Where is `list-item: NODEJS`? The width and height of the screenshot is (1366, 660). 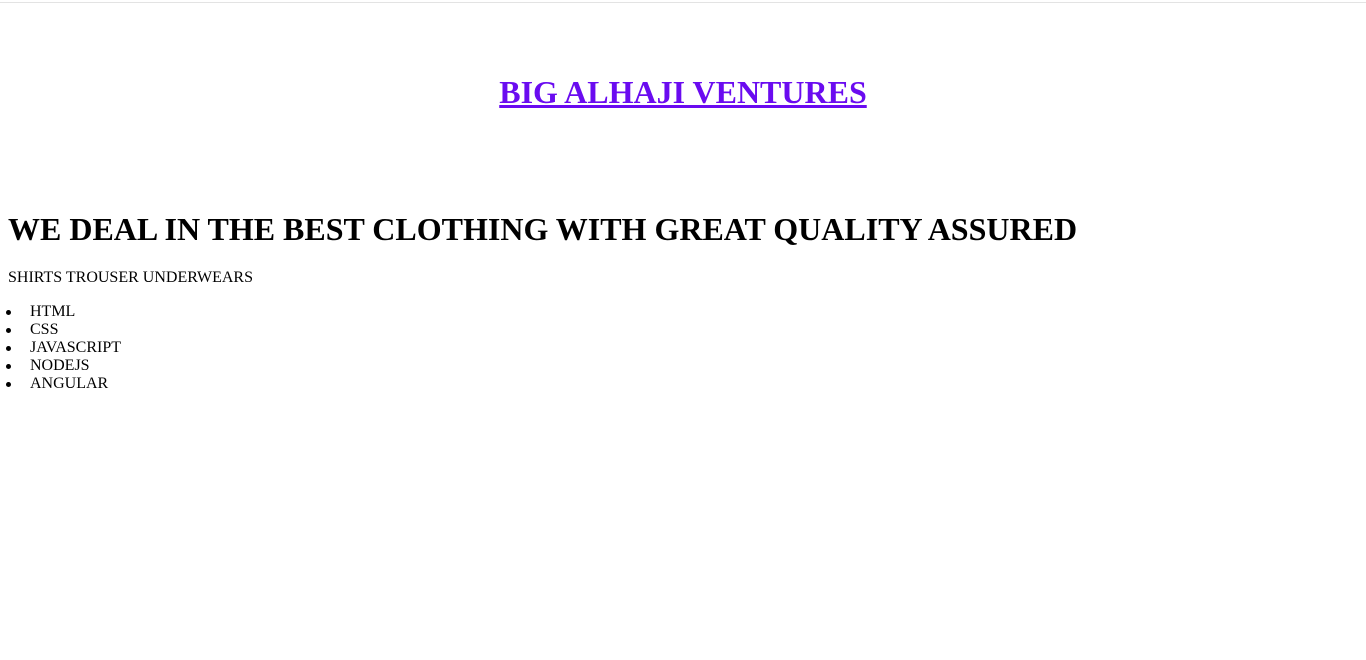
list-item: NODEJS is located at coordinates (63, 366).